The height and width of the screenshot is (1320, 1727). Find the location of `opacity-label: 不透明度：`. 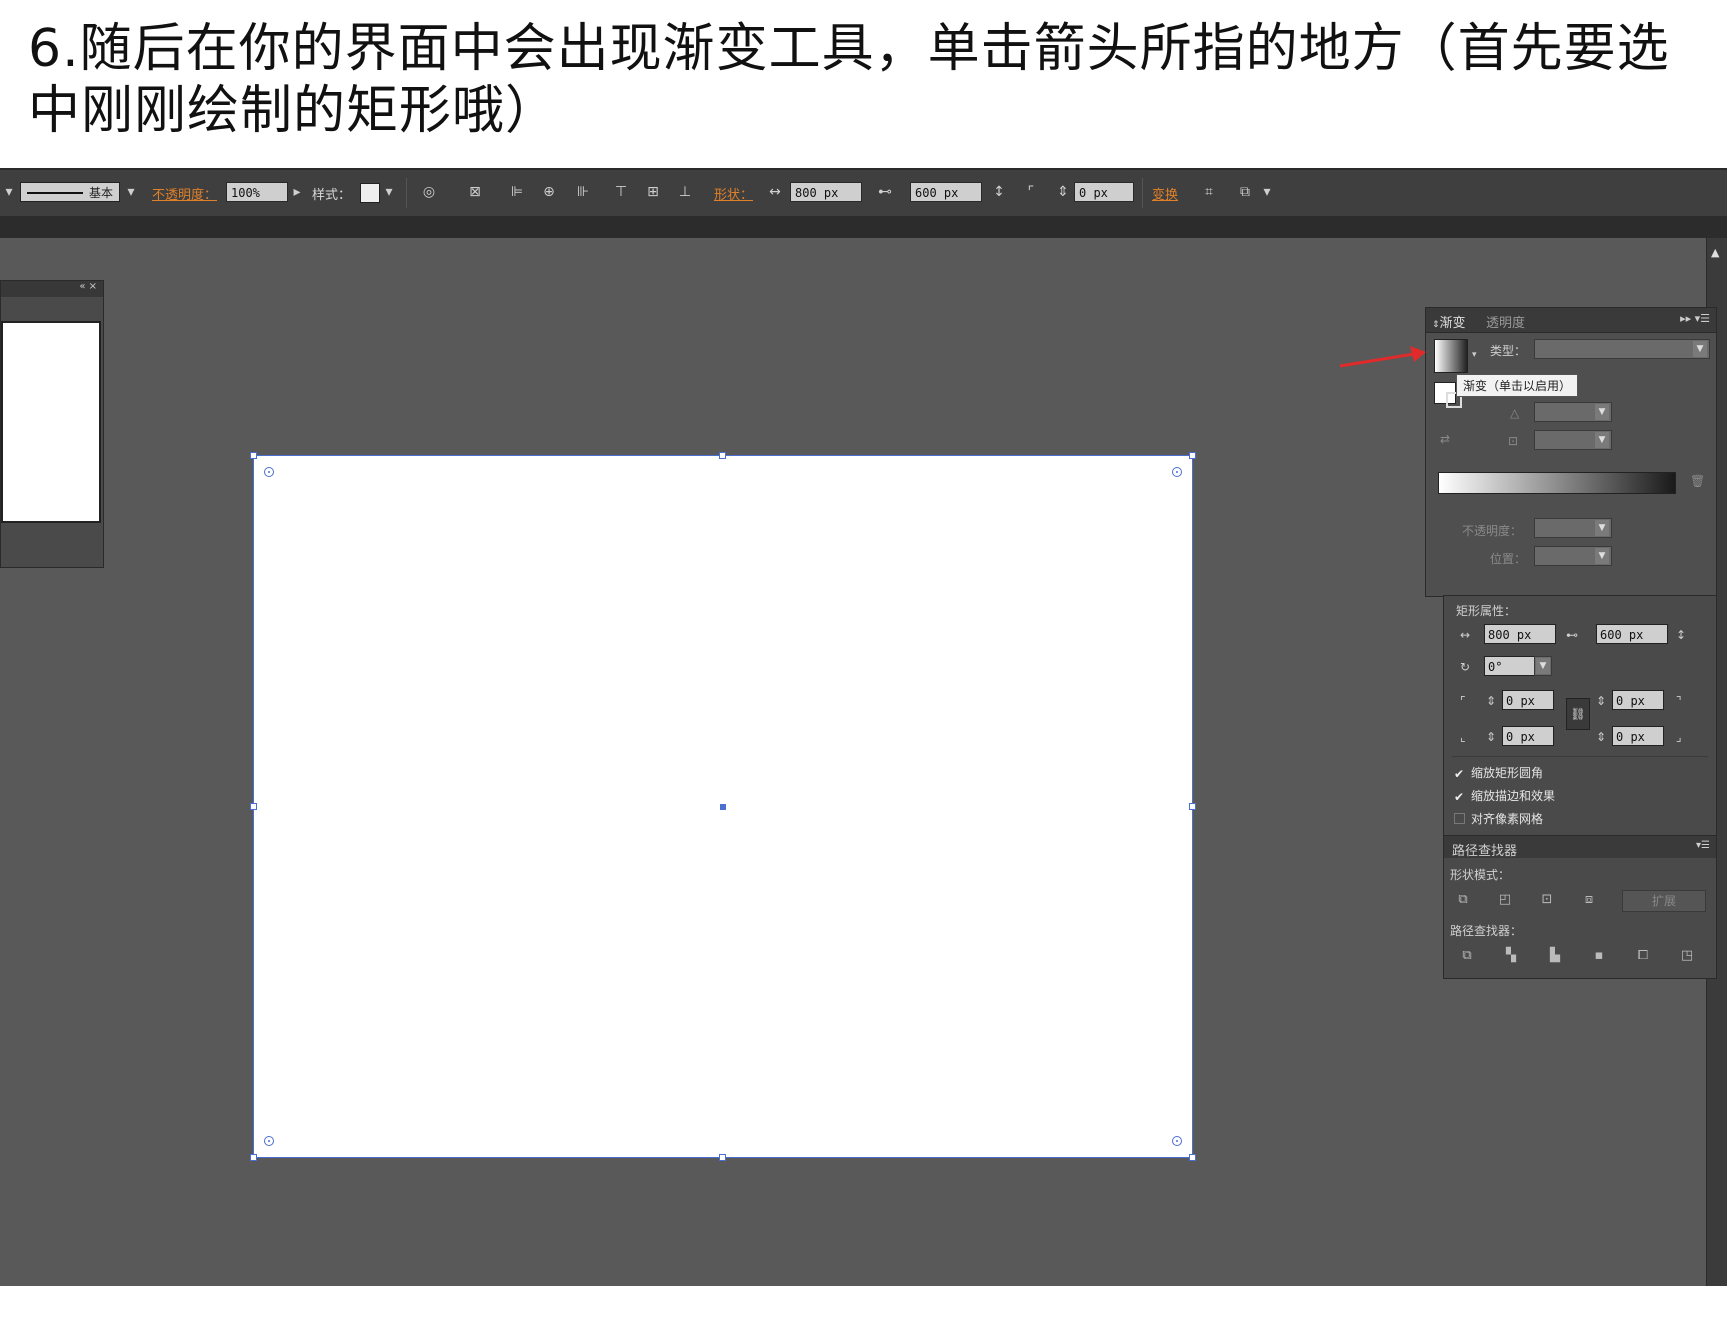

opacity-label: 不透明度： is located at coordinates (184, 193).